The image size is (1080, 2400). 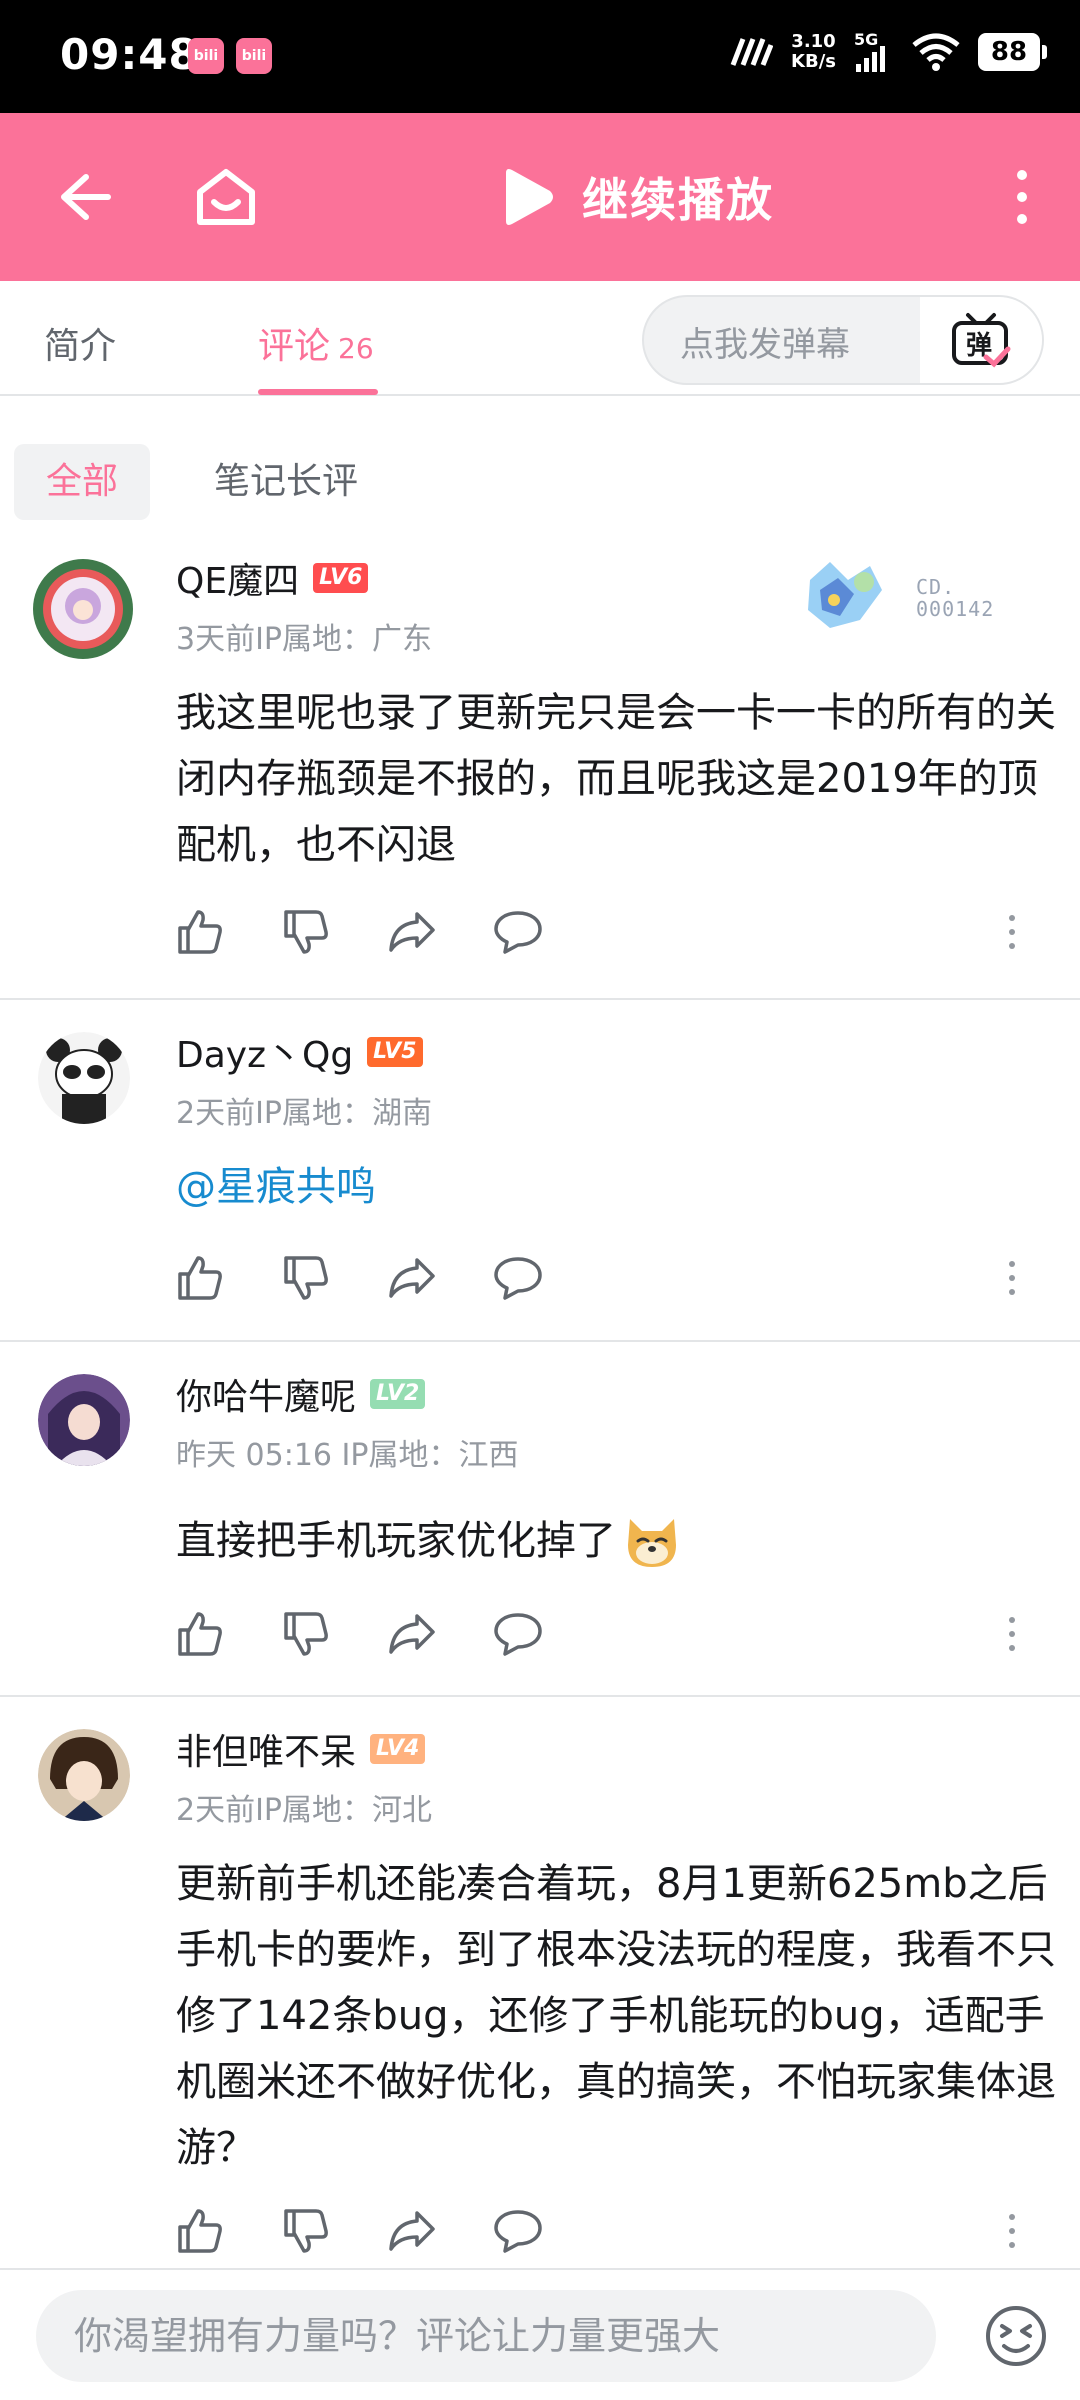 I want to click on play-icon, so click(x=529, y=197).